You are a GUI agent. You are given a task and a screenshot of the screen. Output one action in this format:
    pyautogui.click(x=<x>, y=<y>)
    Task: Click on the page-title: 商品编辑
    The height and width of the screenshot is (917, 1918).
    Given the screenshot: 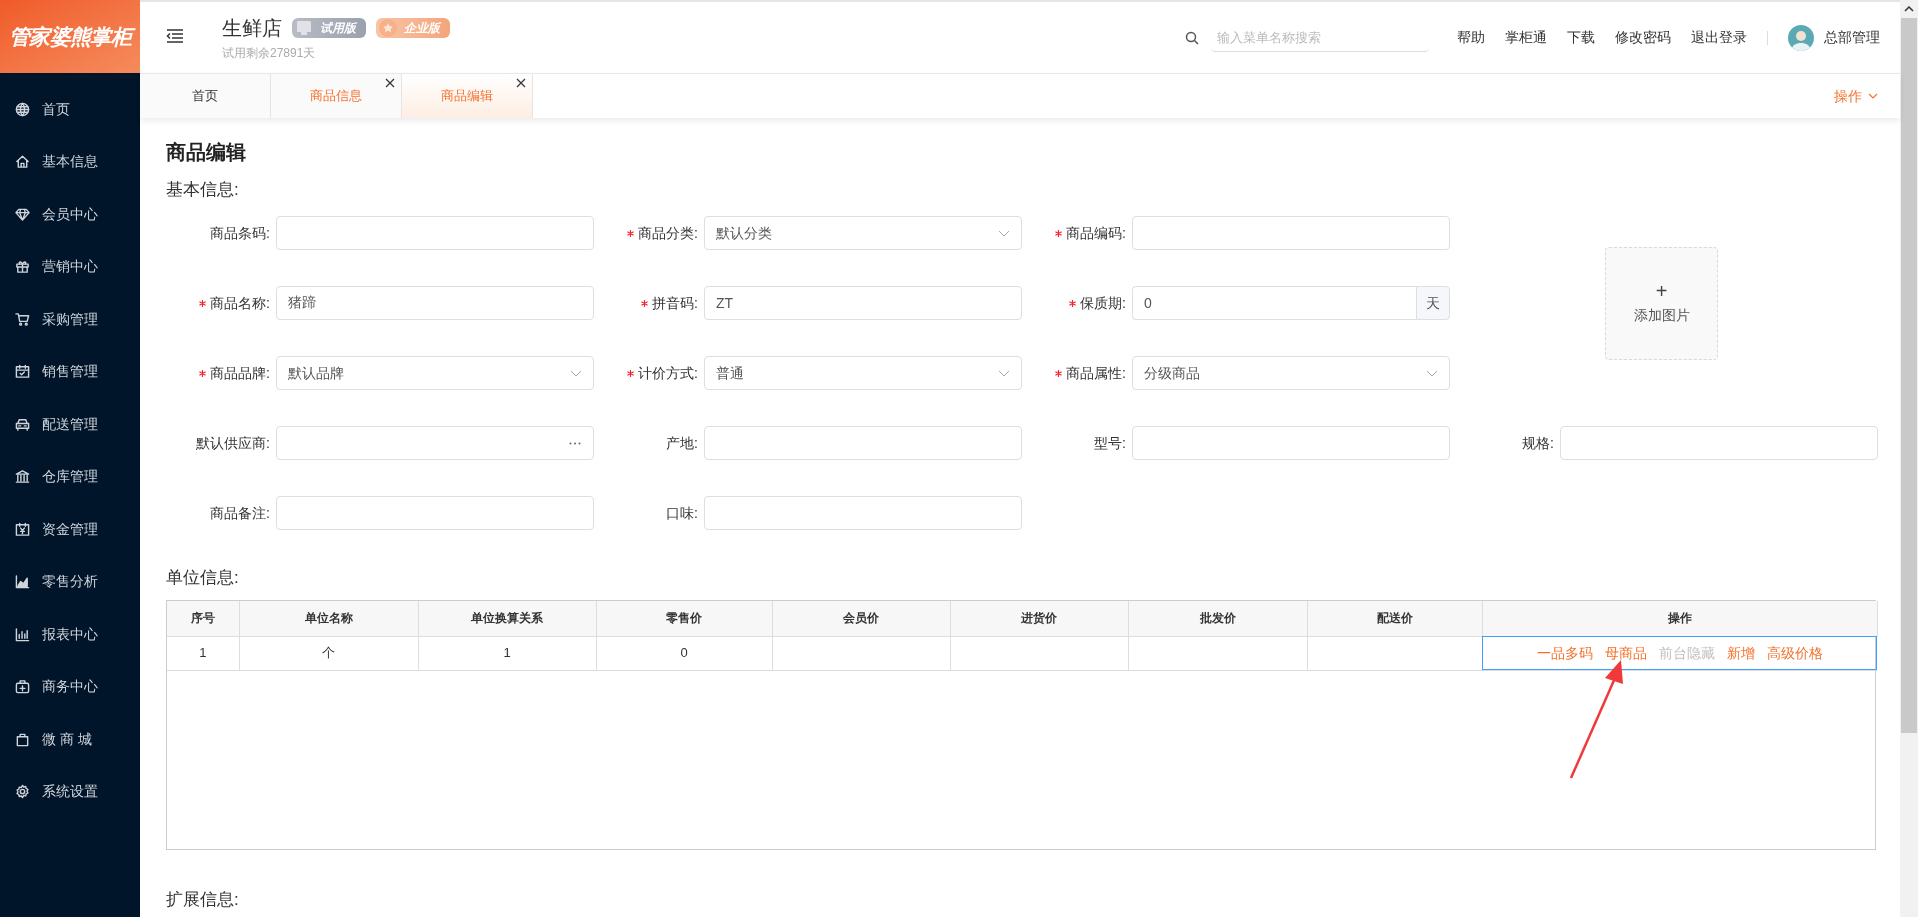 What is the action you would take?
    pyautogui.click(x=206, y=152)
    